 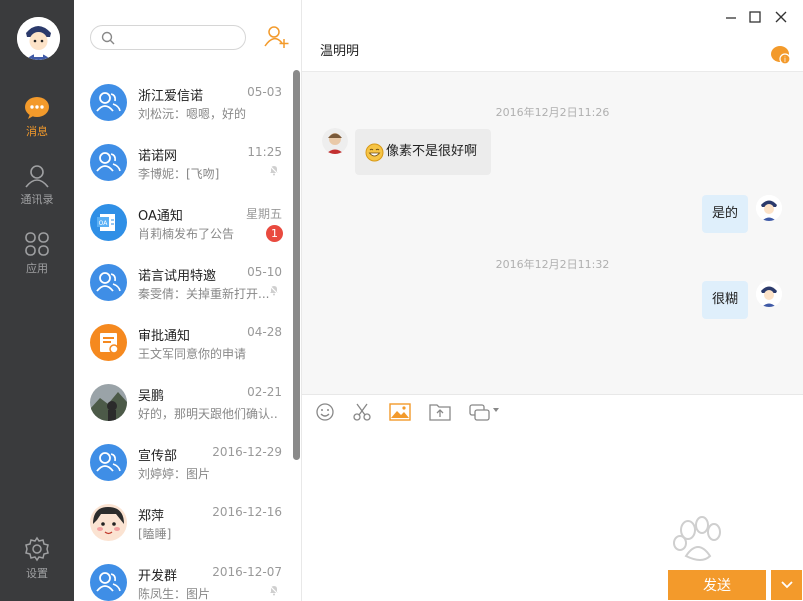 I want to click on rail-messages: 消息, so click(x=37, y=117).